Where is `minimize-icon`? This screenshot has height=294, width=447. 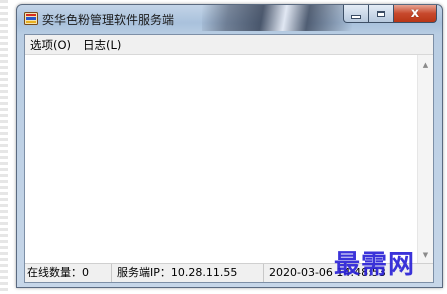
minimize-icon is located at coordinates (356, 16).